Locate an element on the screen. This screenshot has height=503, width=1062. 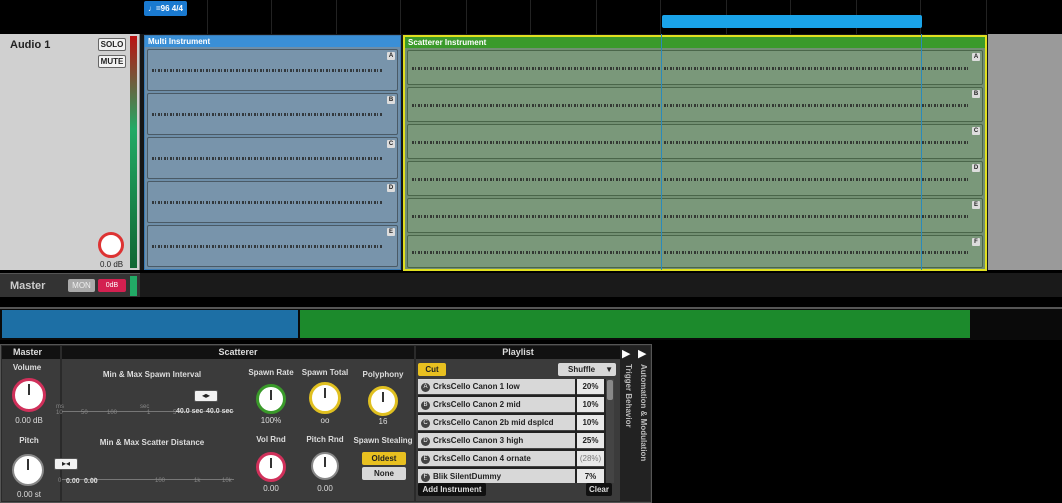
playlist-row: CrksCello Canon 2 mid B 10% is located at coordinates (511, 405).